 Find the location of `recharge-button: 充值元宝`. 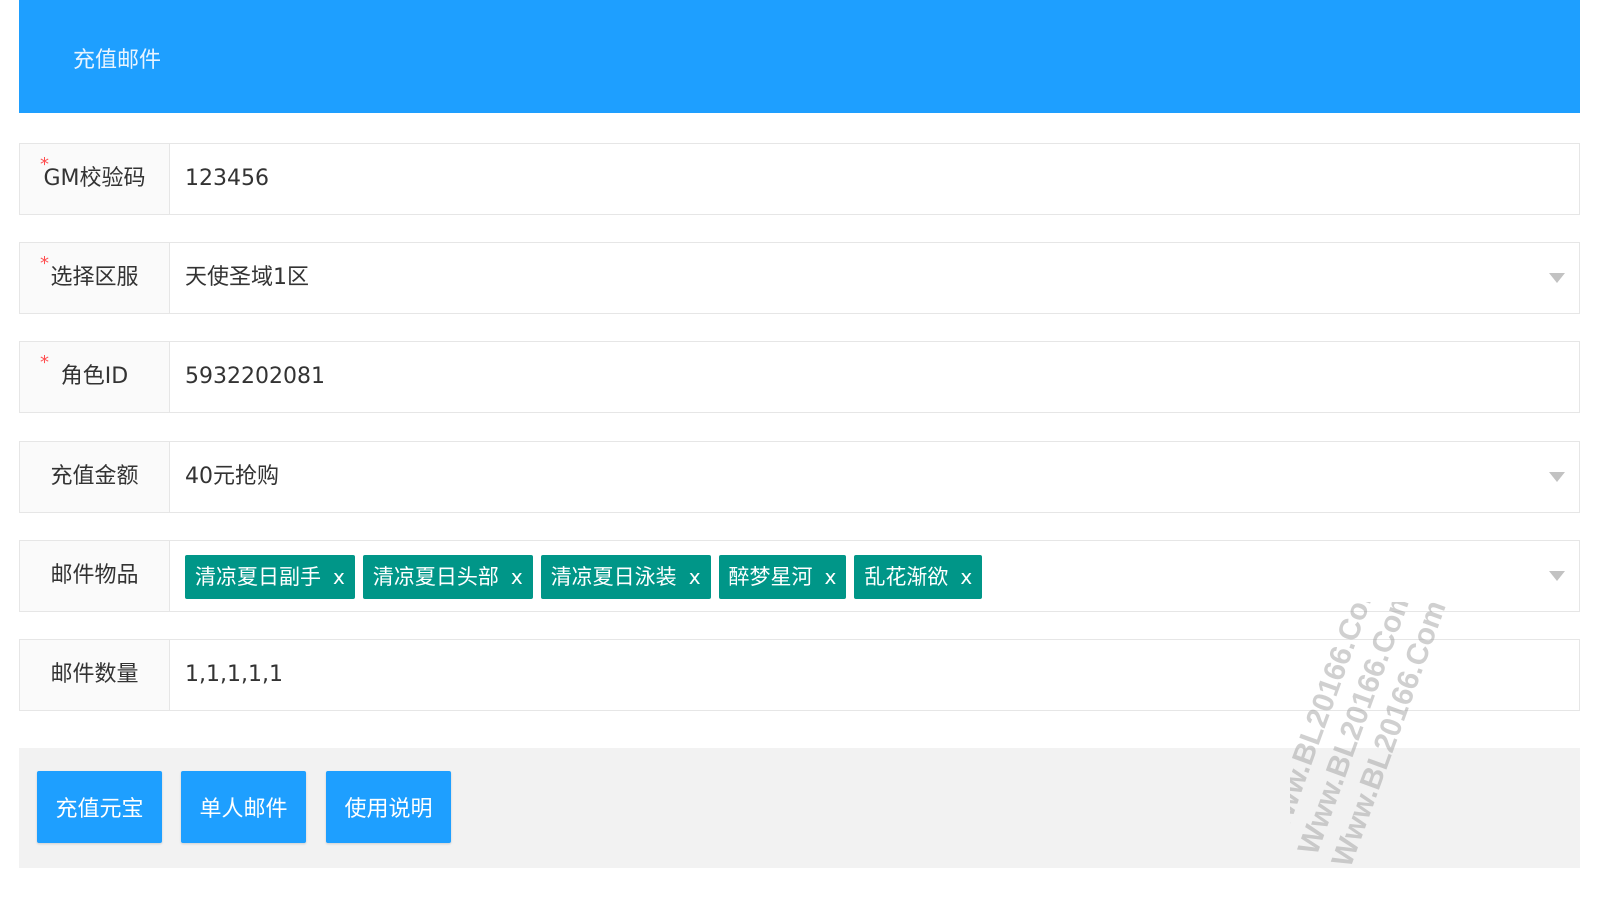

recharge-button: 充值元宝 is located at coordinates (99, 807).